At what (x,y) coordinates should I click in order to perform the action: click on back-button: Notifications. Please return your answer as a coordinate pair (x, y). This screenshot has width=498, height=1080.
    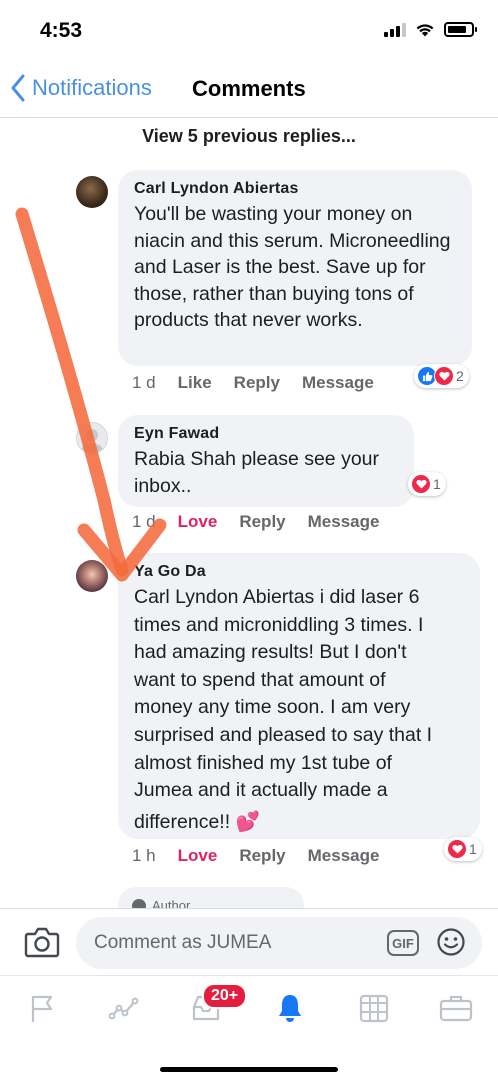
    Looking at the image, I should click on (81, 88).